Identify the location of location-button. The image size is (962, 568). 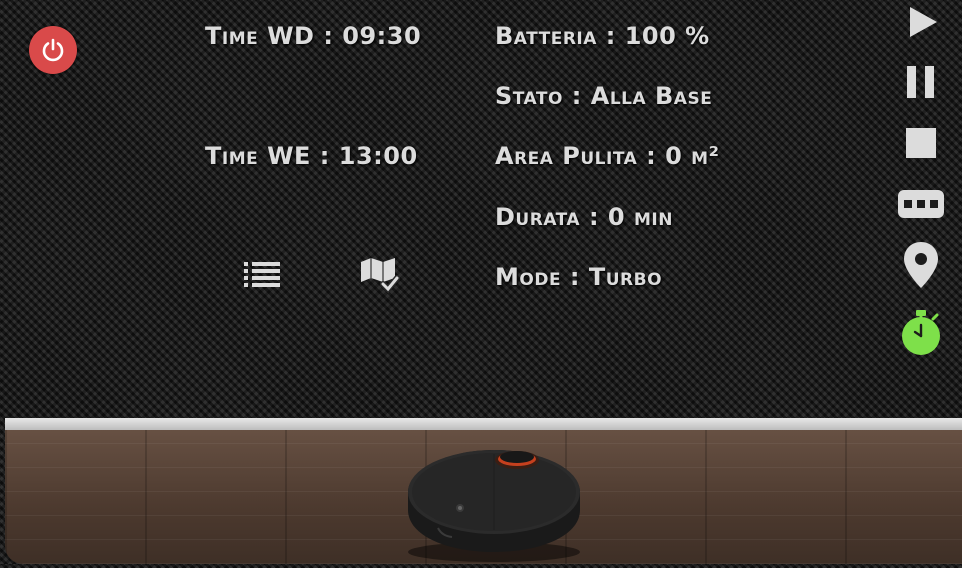
(921, 267).